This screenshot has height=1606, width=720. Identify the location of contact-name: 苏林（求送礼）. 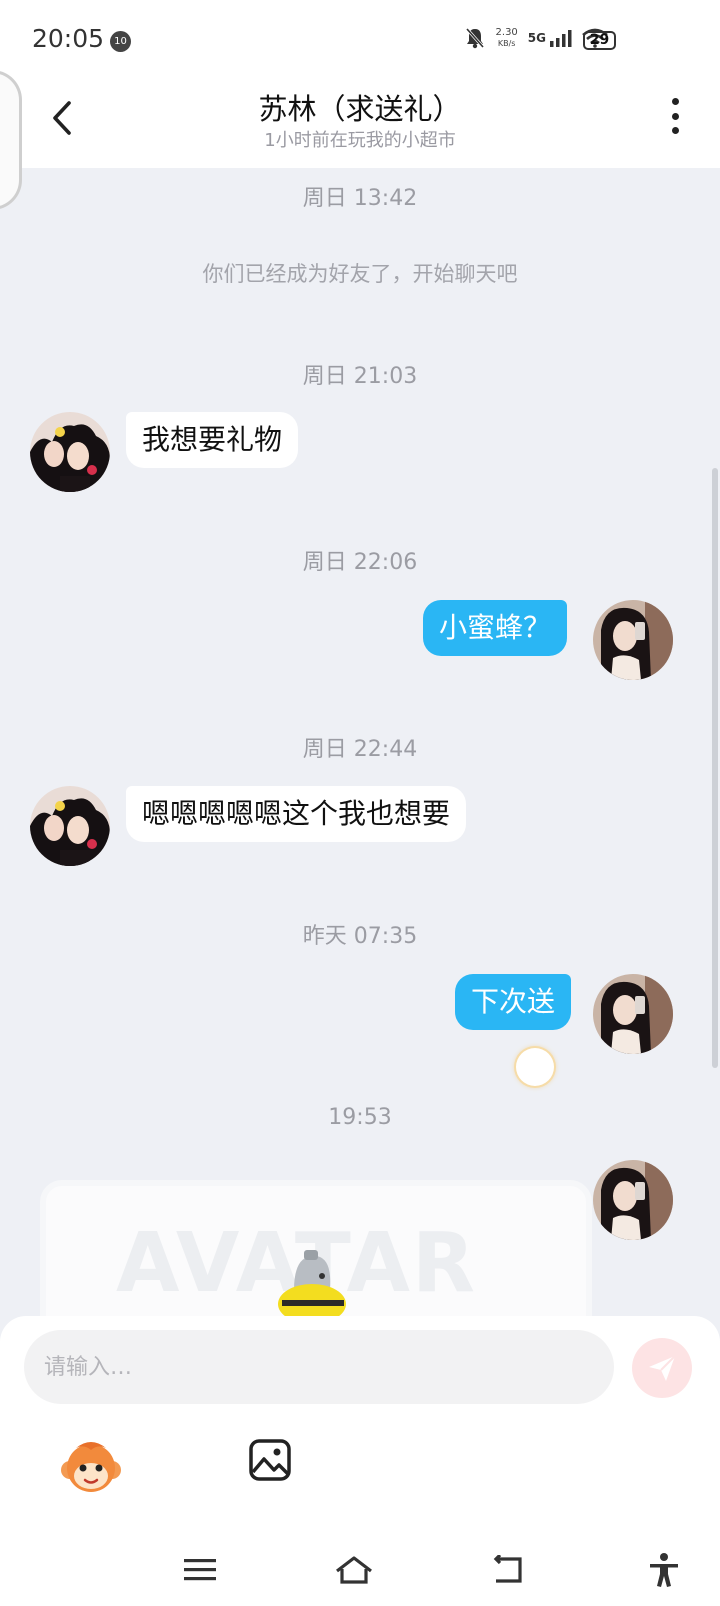
(360, 109).